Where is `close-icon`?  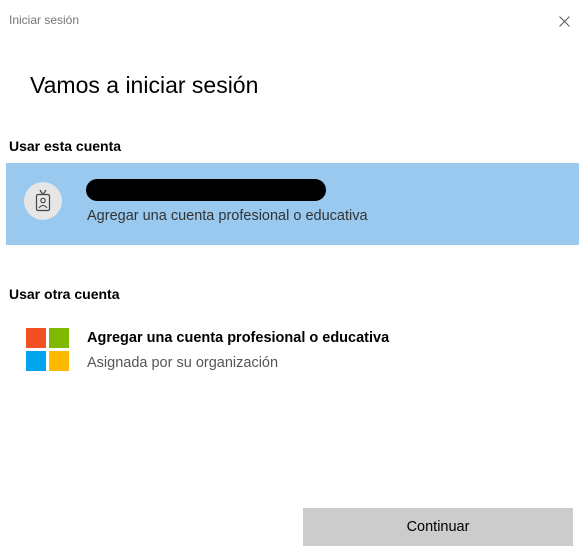 close-icon is located at coordinates (564, 21).